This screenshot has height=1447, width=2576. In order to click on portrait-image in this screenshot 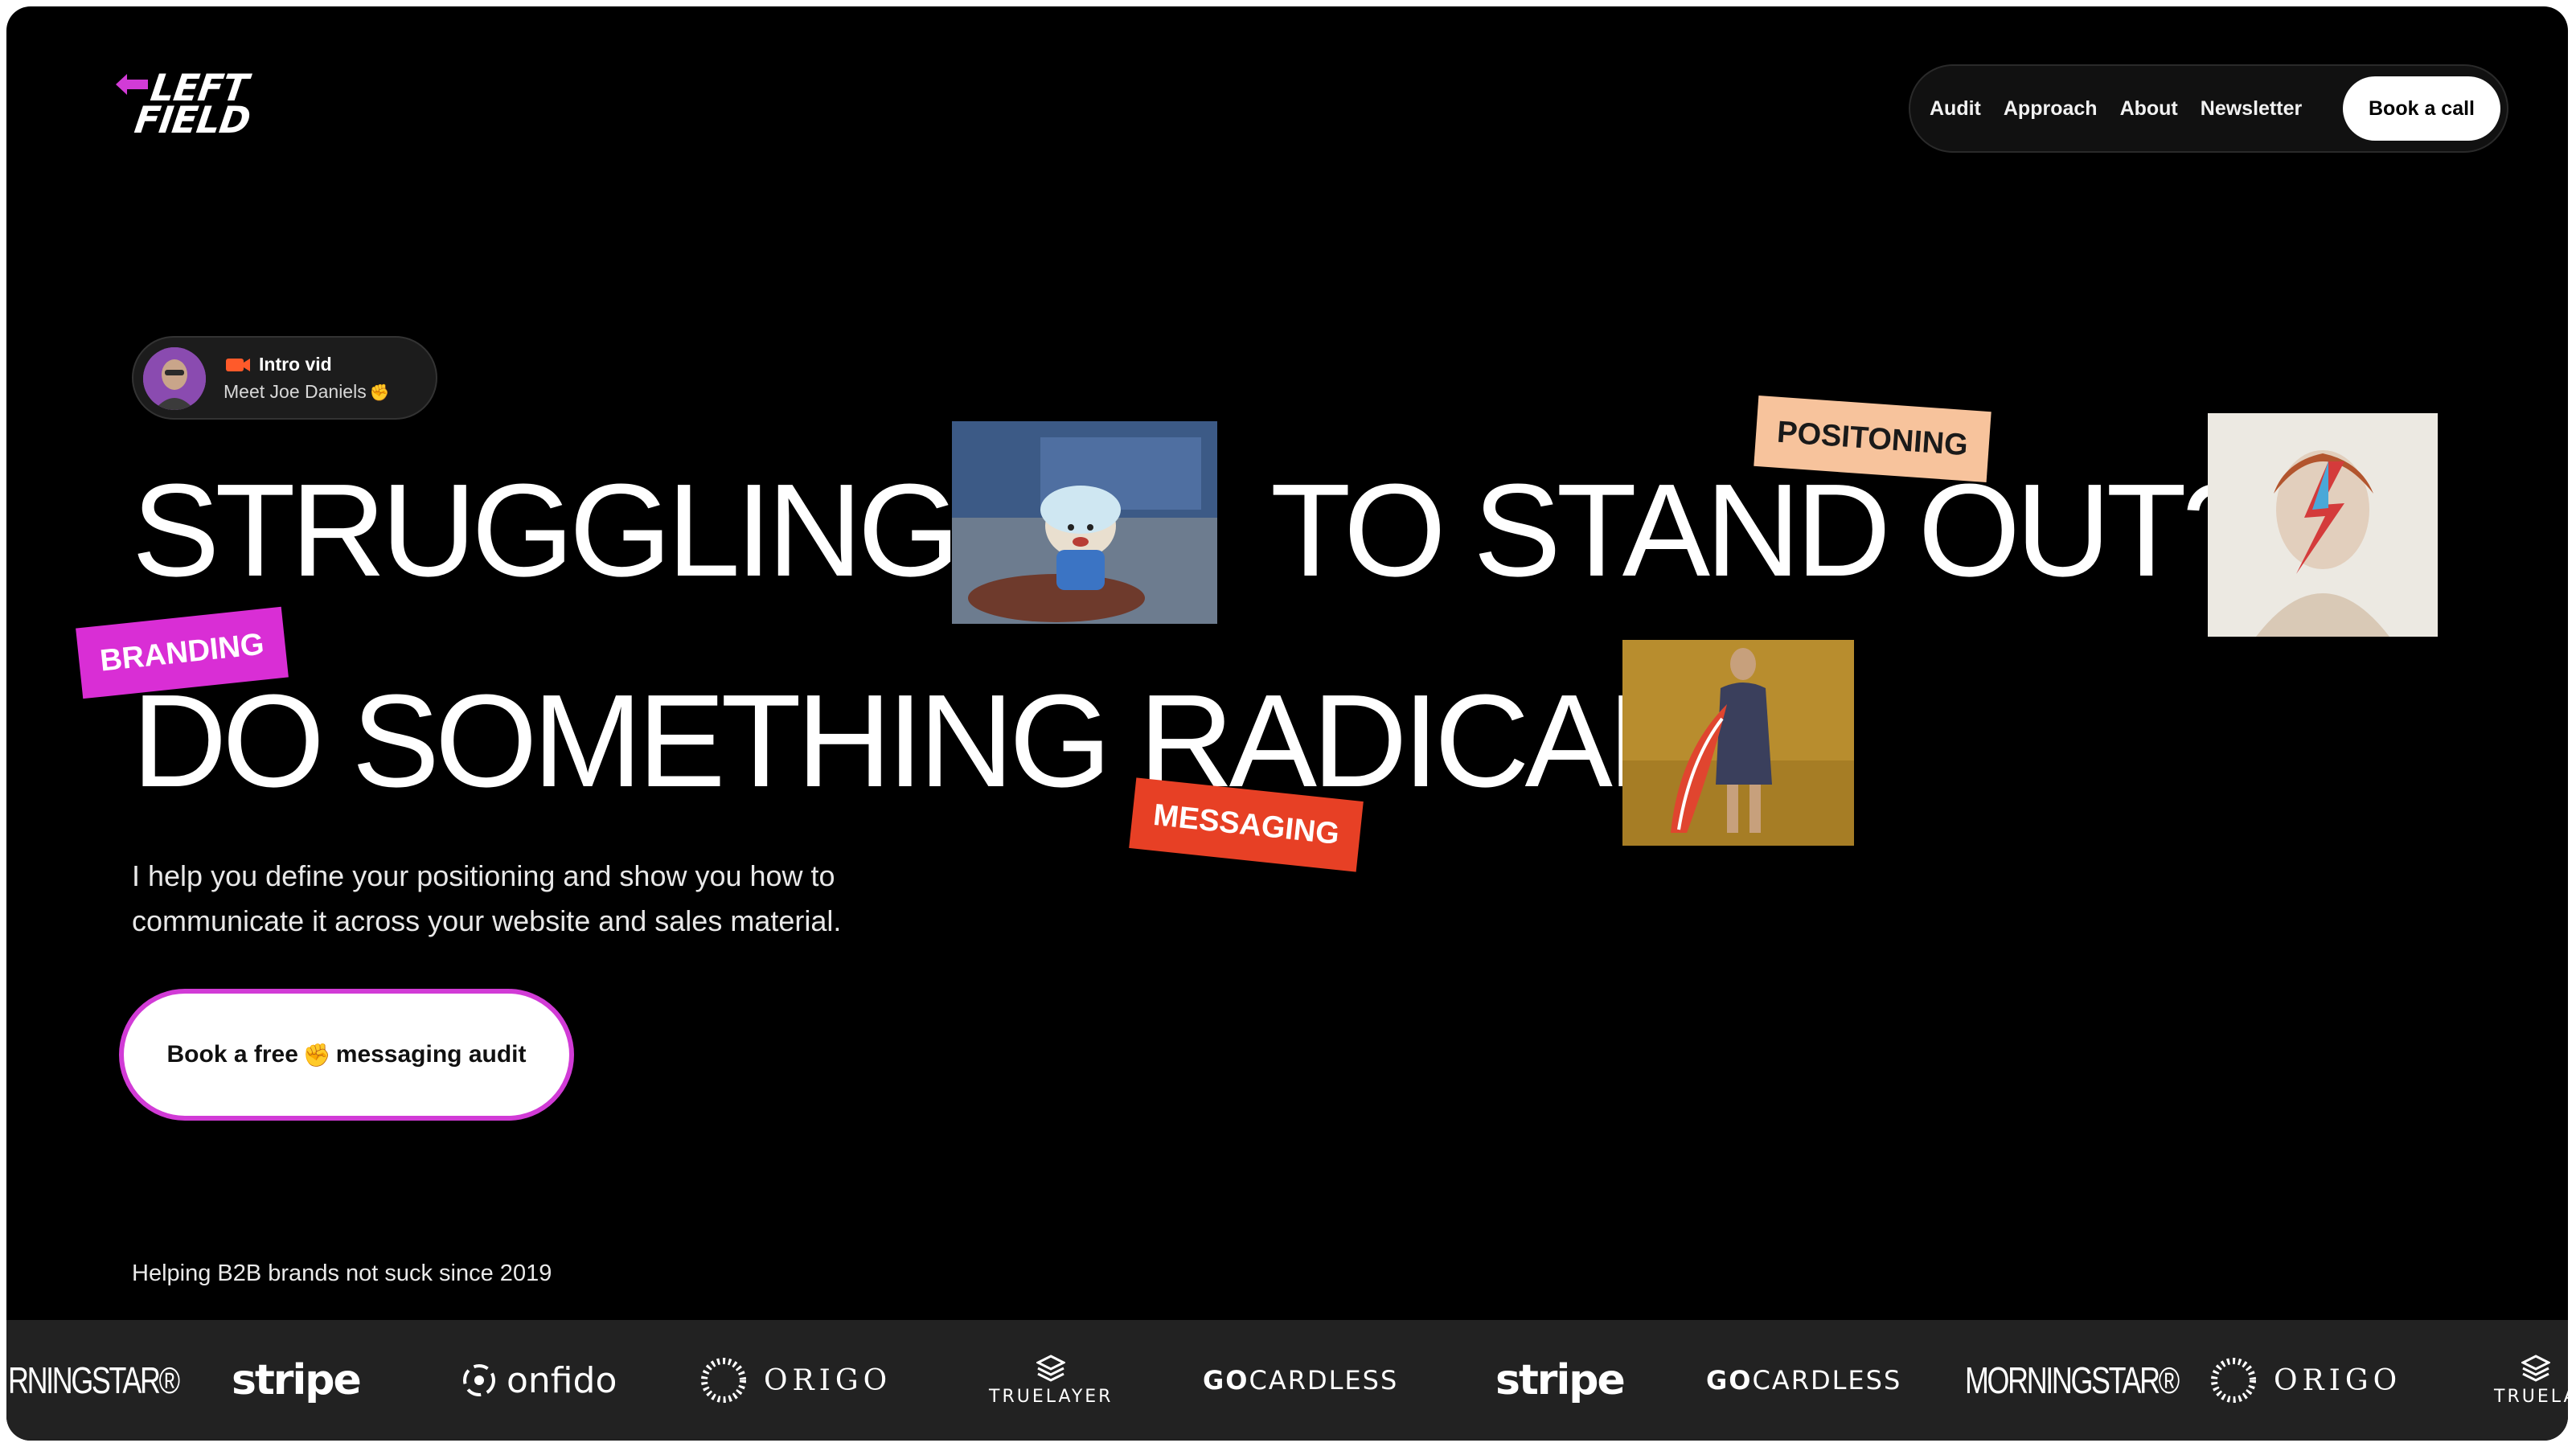, I will do `click(2323, 525)`.